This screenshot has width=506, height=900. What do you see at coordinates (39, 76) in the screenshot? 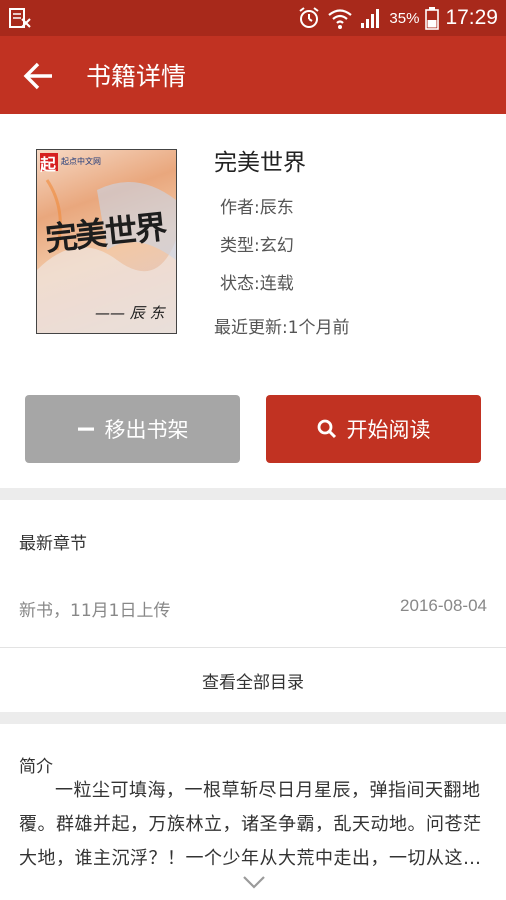
I see `back-arrow-icon` at bounding box center [39, 76].